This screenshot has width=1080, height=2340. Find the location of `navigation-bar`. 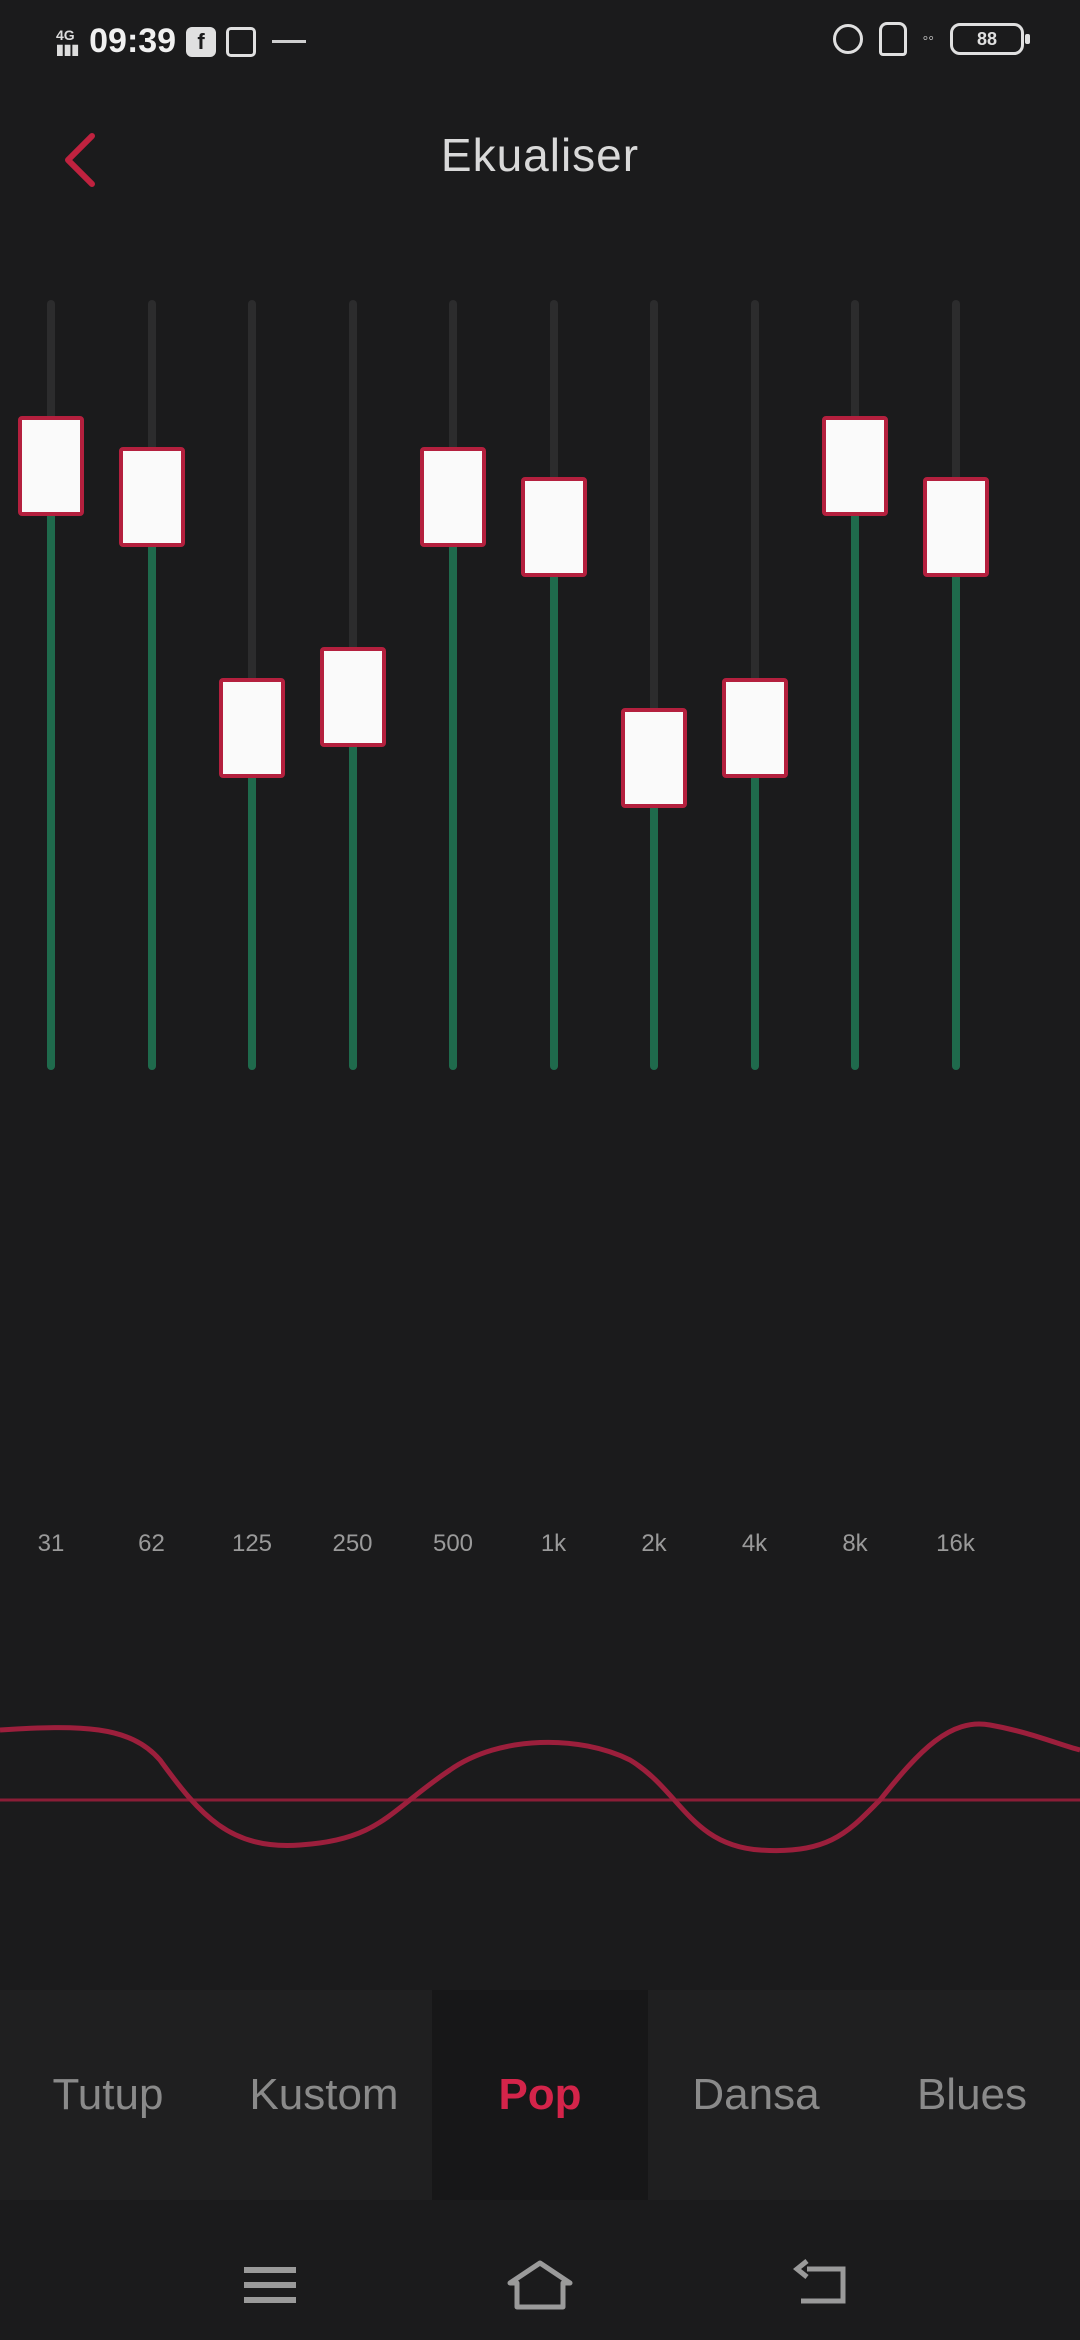

navigation-bar is located at coordinates (540, 2285).